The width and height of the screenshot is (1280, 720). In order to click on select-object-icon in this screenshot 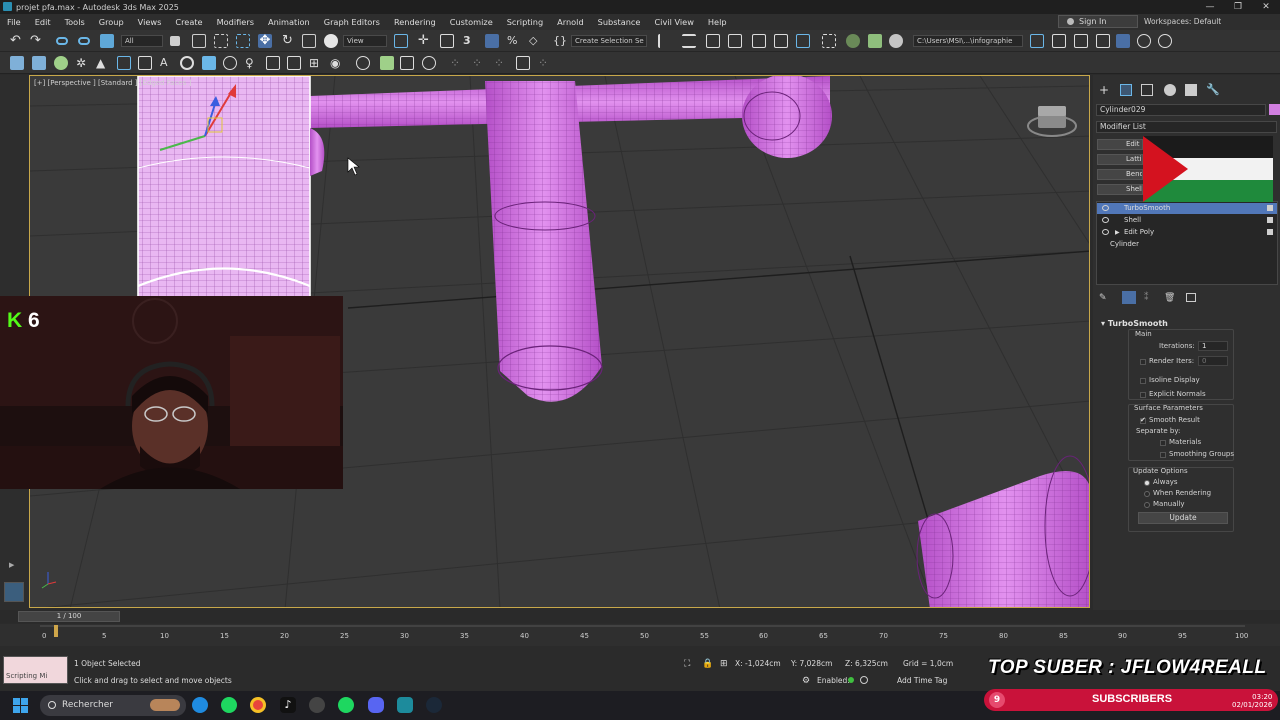, I will do `click(175, 41)`.